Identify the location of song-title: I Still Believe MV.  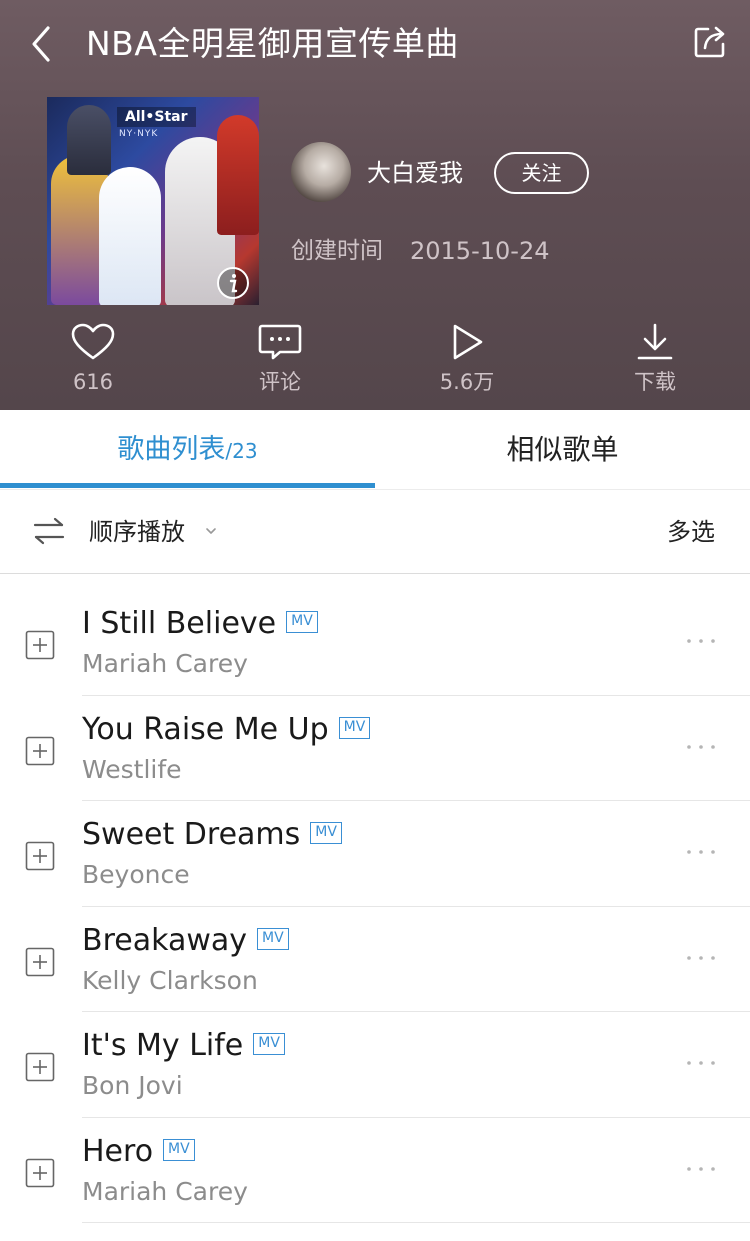
(200, 624).